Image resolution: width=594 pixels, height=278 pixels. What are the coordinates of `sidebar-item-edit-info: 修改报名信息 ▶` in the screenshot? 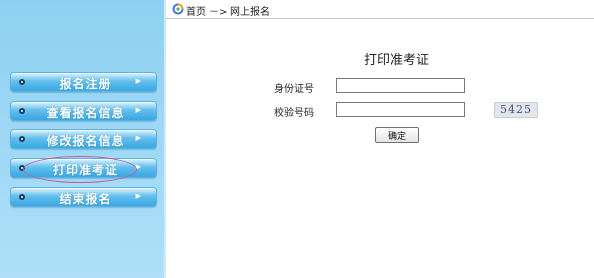 It's located at (83, 139).